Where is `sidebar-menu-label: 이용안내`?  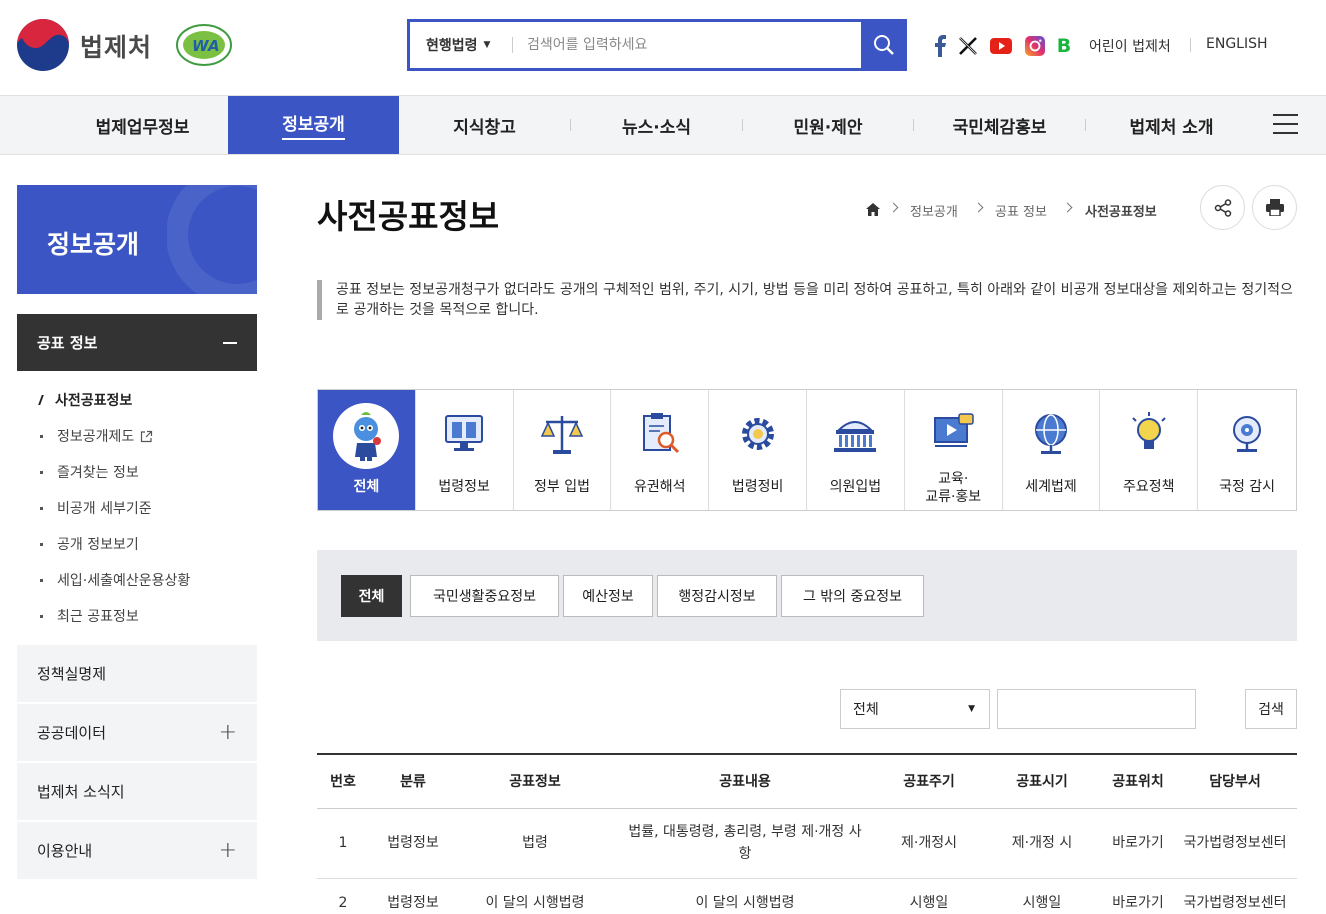 sidebar-menu-label: 이용안내 is located at coordinates (65, 851).